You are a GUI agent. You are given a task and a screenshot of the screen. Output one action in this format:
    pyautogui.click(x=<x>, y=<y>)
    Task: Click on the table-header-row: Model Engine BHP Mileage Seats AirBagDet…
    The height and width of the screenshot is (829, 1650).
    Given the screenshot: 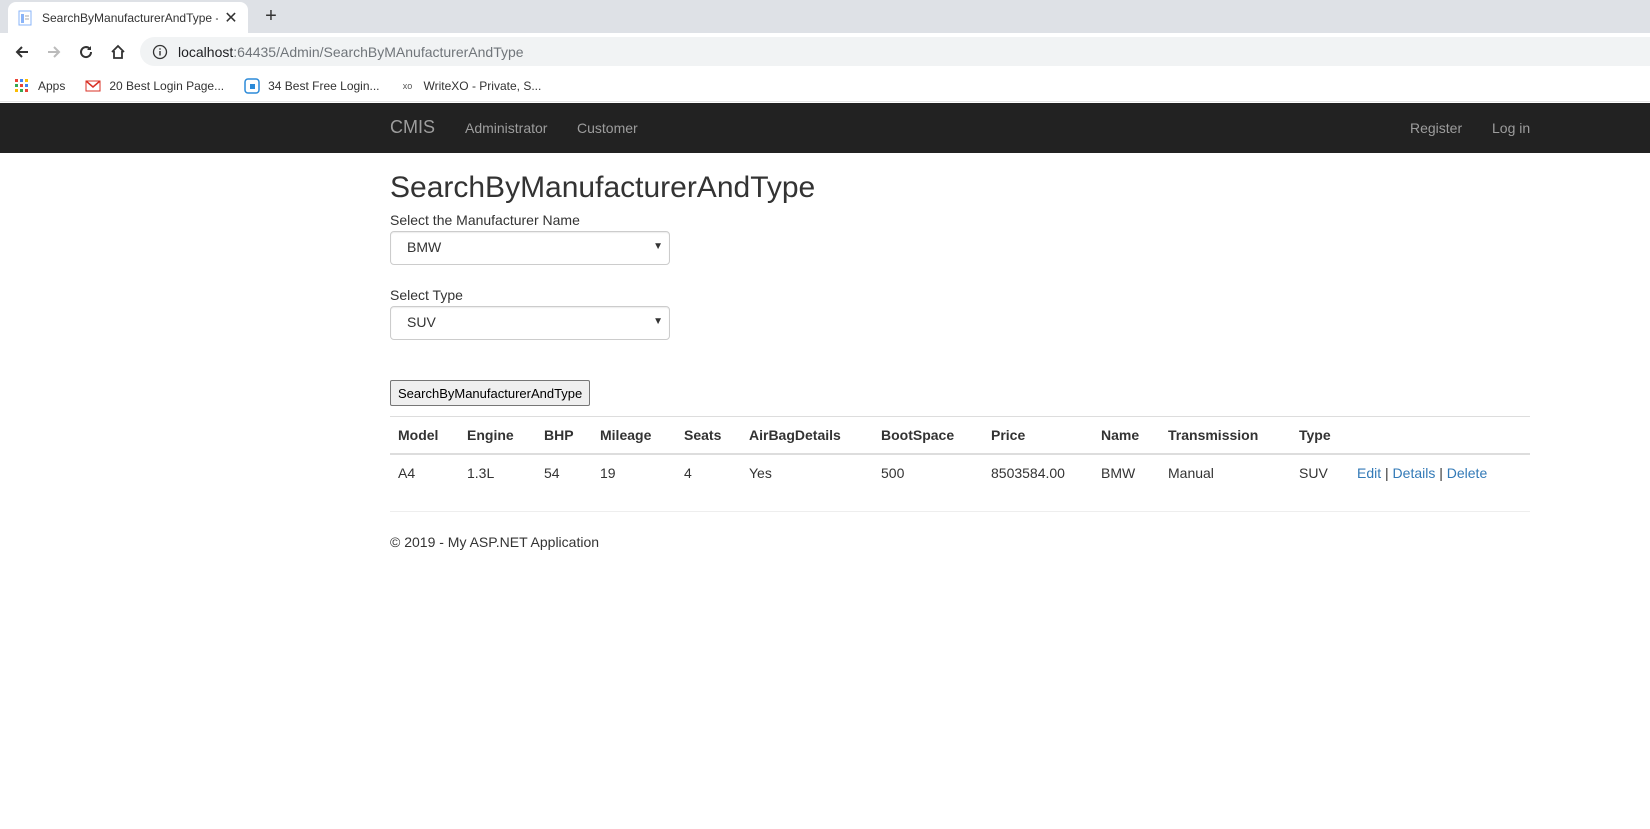 What is the action you would take?
    pyautogui.click(x=960, y=435)
    